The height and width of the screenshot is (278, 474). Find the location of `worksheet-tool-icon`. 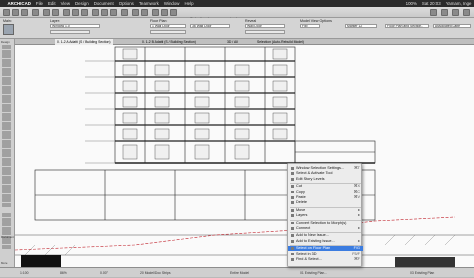

worksheet-tool-icon is located at coordinates (6, 200).